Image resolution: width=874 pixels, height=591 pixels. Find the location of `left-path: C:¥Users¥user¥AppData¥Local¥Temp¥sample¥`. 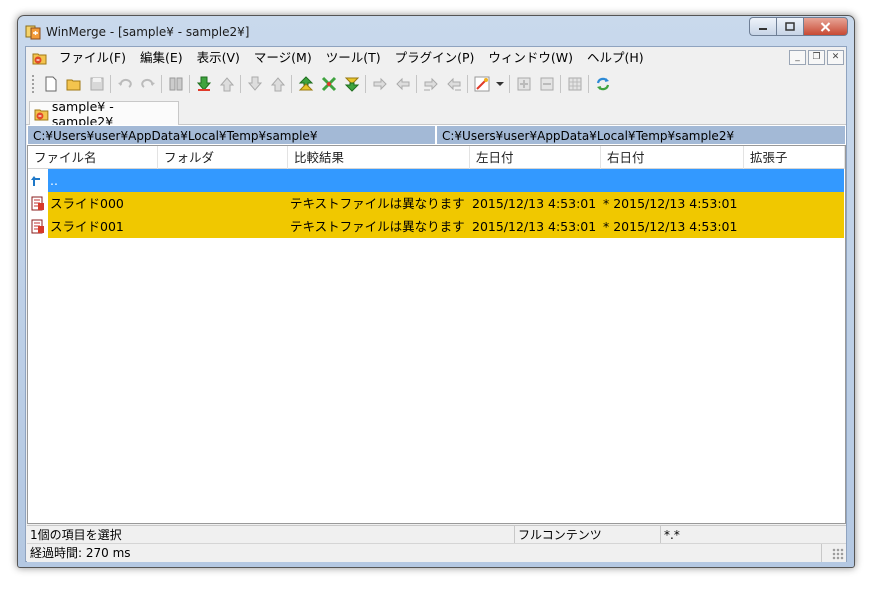

left-path: C:¥Users¥user¥AppData¥Local¥Temp¥sample¥ is located at coordinates (231, 135).